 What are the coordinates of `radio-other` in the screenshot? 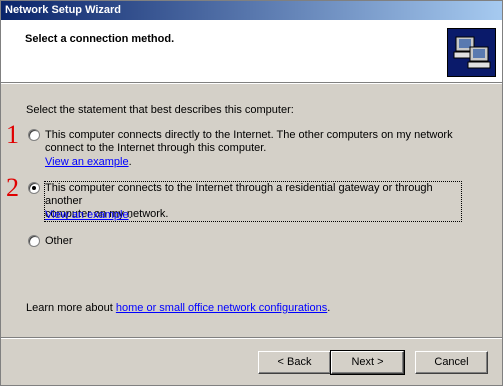 It's located at (34, 241).